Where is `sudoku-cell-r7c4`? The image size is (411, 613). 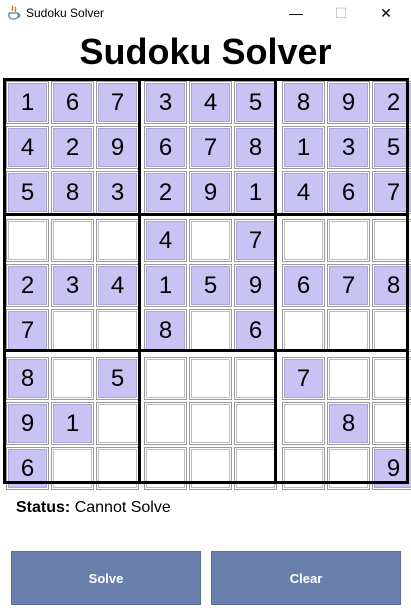 sudoku-cell-r7c4 is located at coordinates (165, 378).